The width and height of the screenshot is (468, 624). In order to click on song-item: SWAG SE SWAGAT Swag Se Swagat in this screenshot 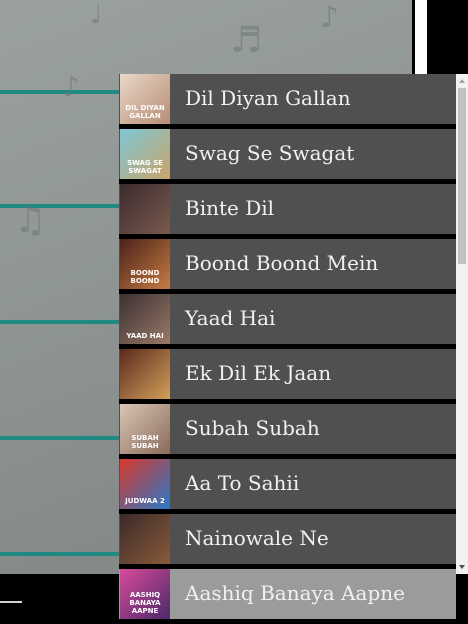, I will do `click(287, 154)`.